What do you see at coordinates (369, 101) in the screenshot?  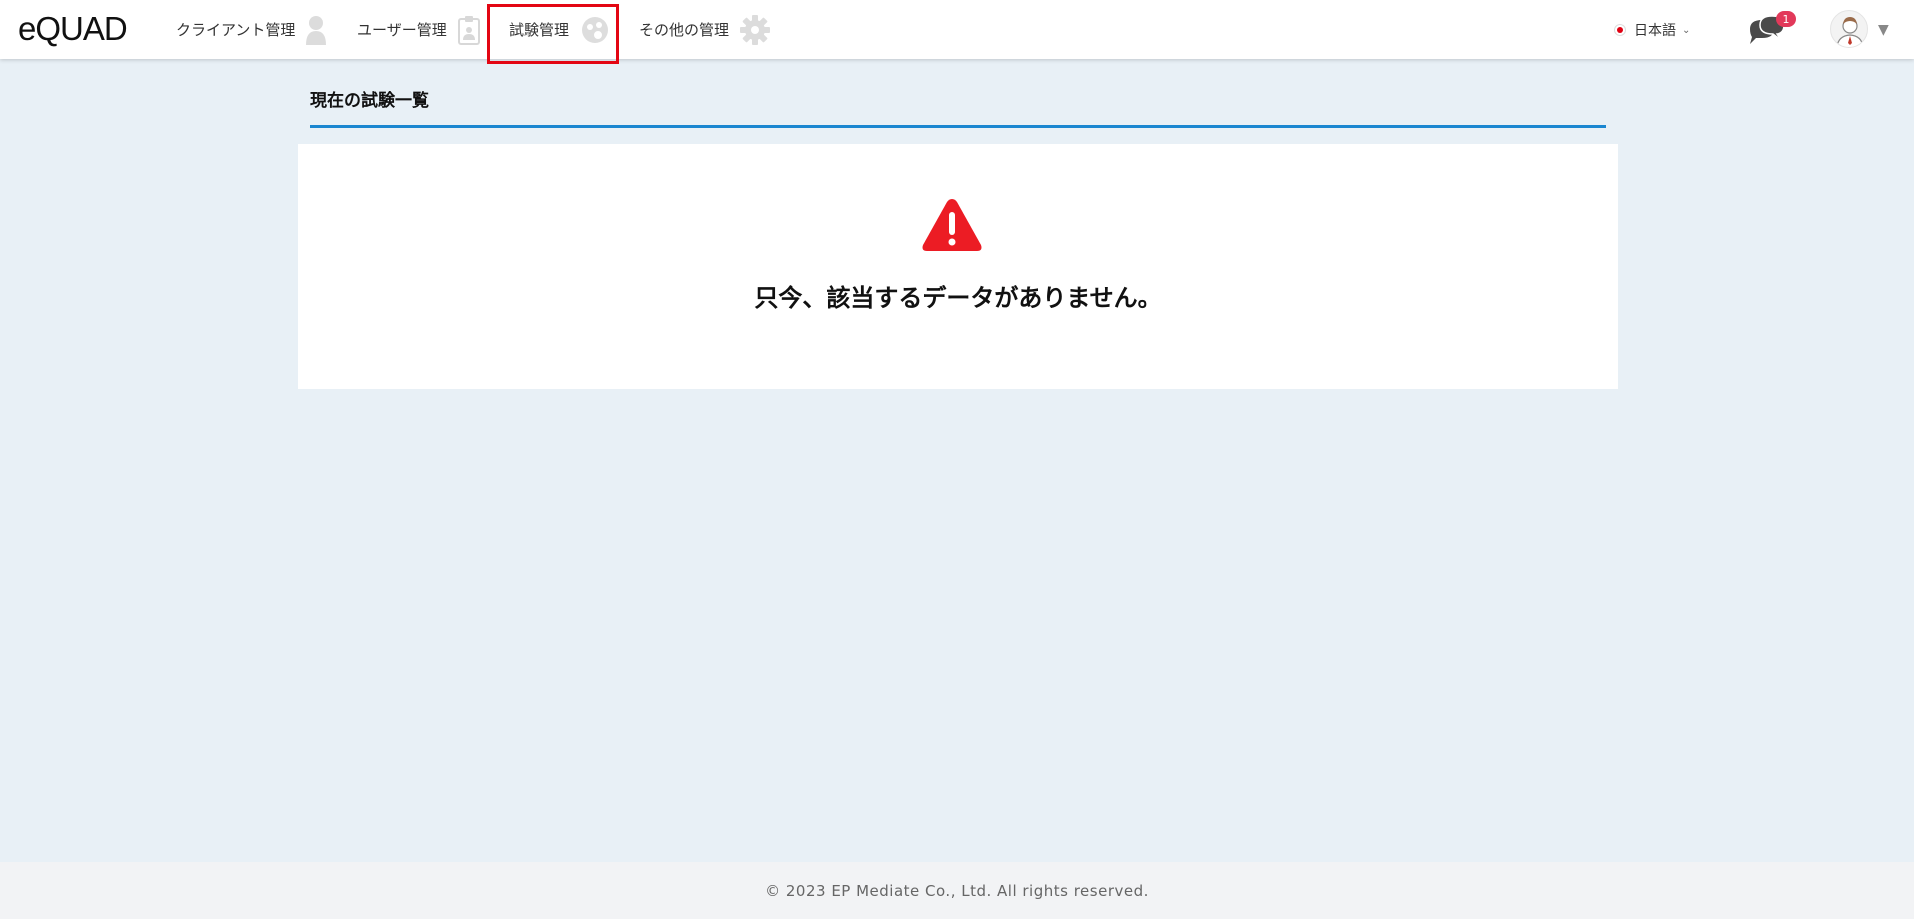 I see `page-title: 現在の試験一覧` at bounding box center [369, 101].